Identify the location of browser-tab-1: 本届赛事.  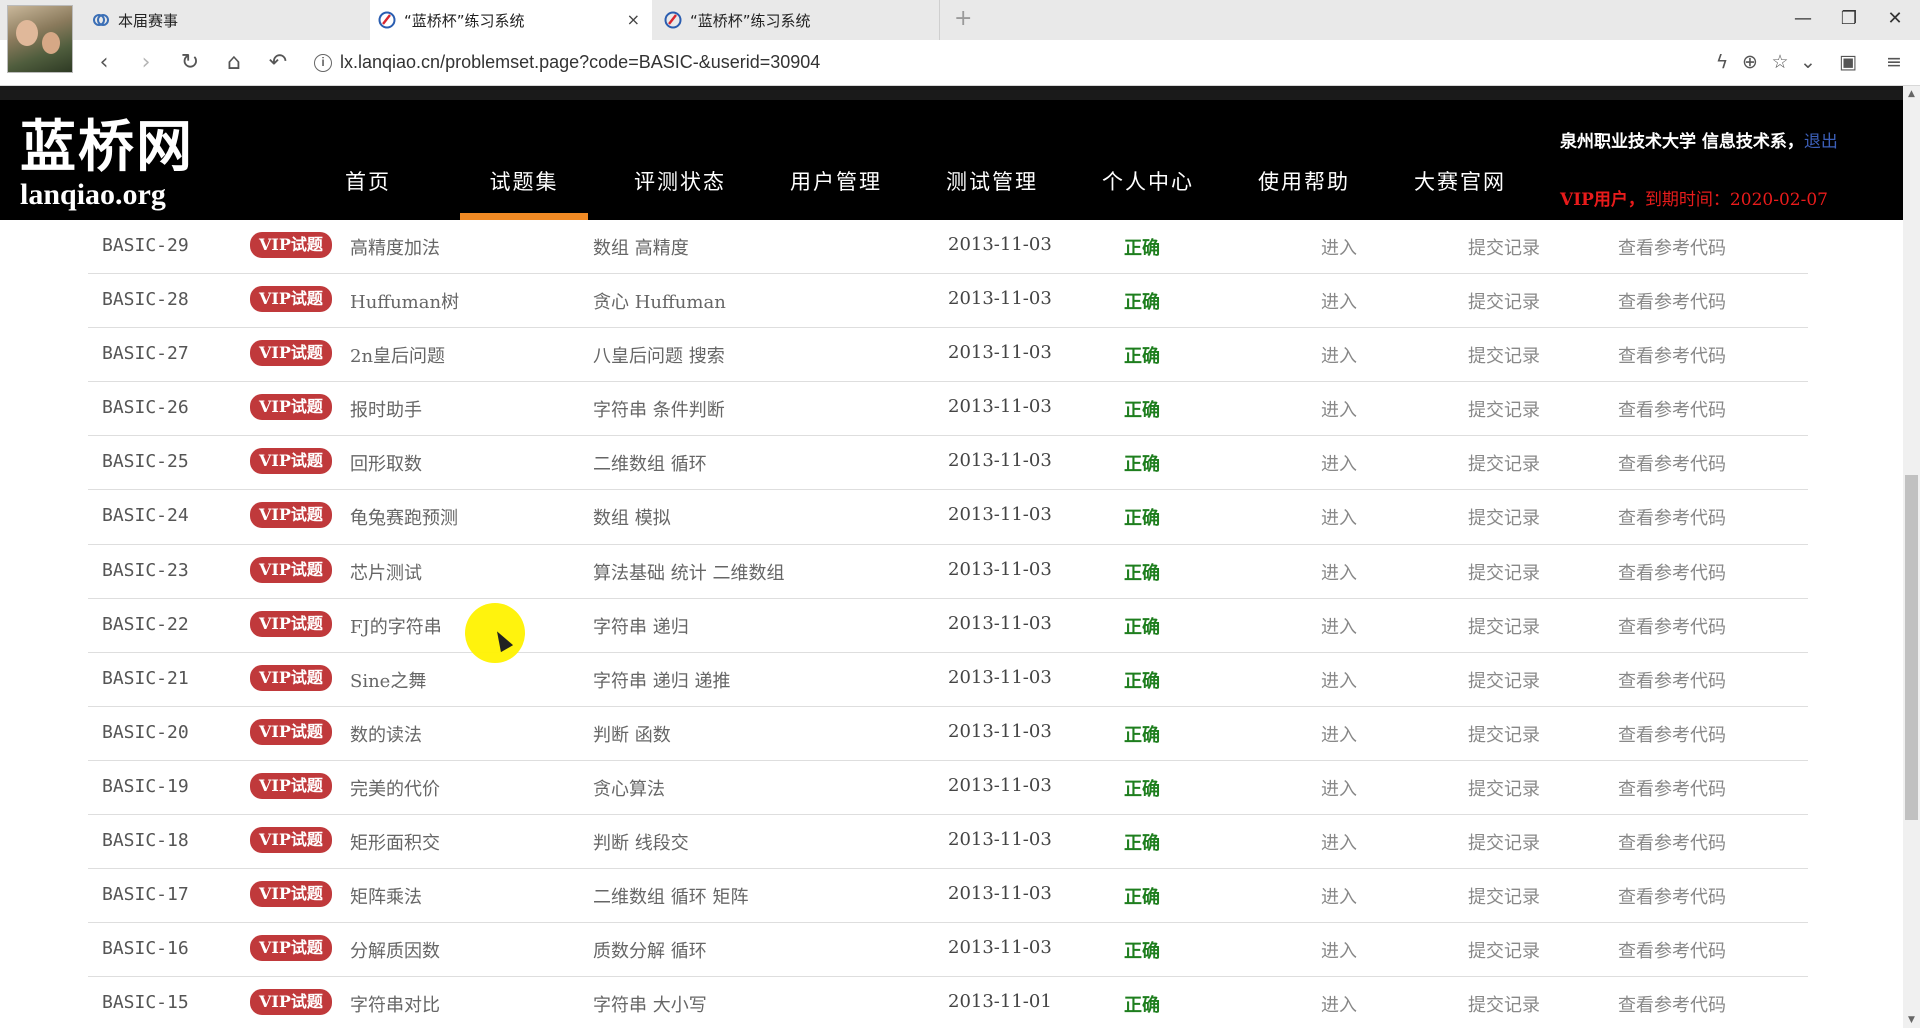
(229, 20).